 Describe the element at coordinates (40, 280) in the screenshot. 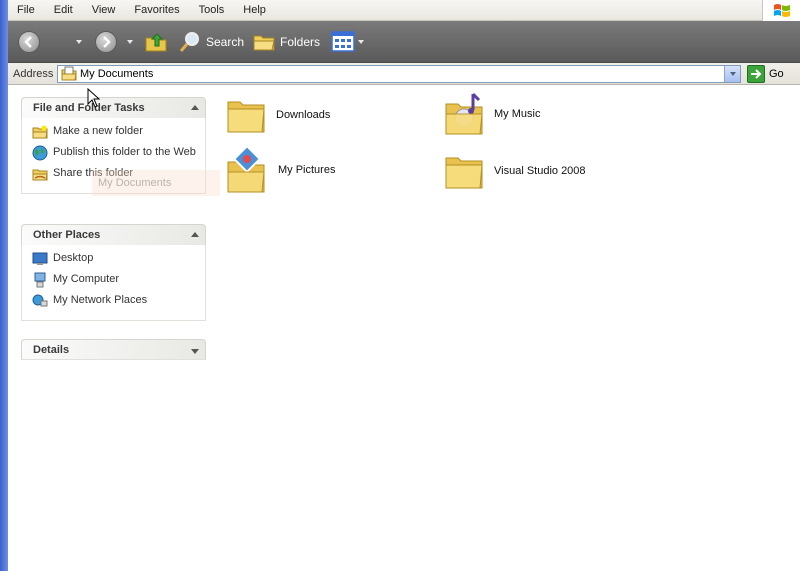

I see `my-computer-icon` at that location.